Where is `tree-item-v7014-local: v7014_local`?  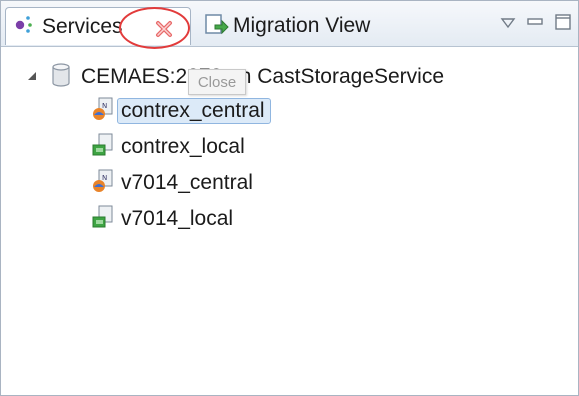 tree-item-v7014-local: v7014_local is located at coordinates (162, 219).